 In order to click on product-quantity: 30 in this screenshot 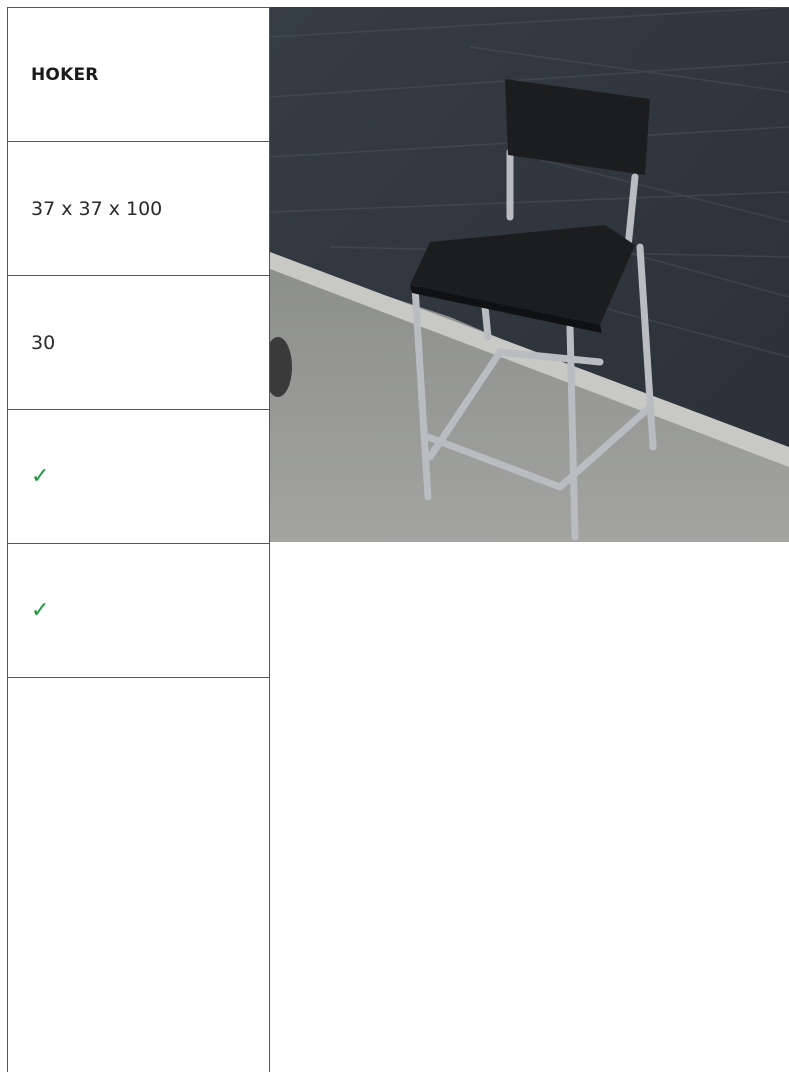, I will do `click(43, 342)`.